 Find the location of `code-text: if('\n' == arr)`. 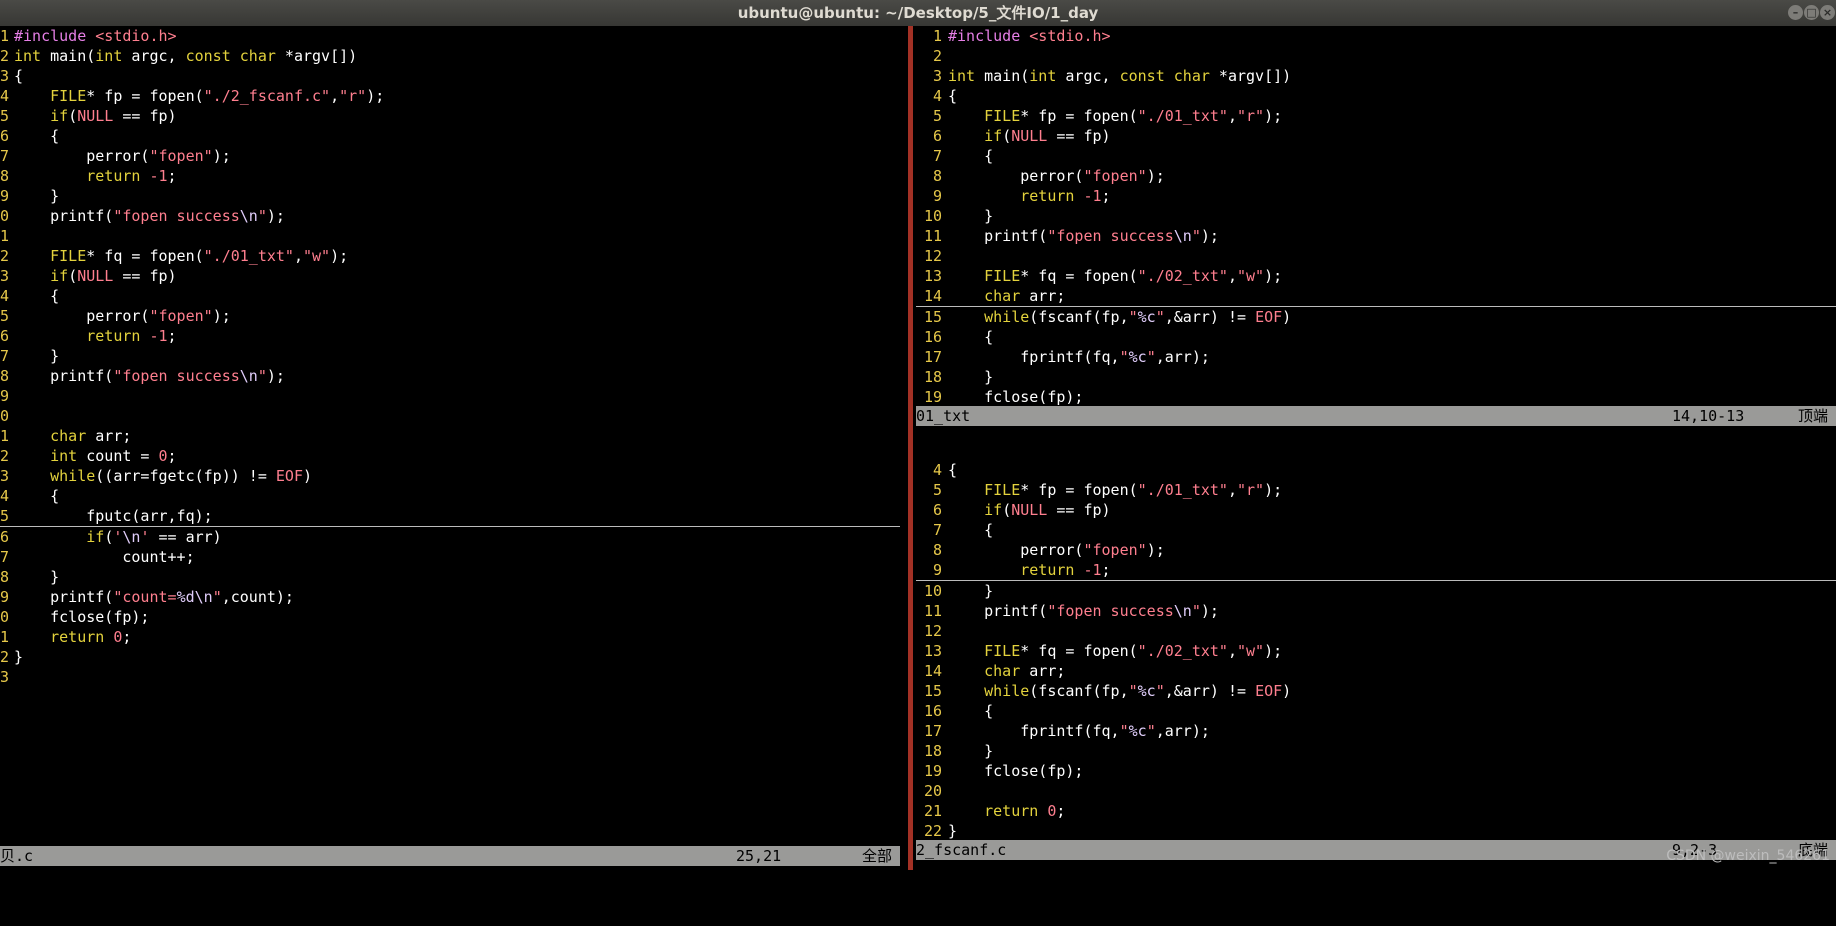

code-text: if('\n' == arr) is located at coordinates (118, 537).